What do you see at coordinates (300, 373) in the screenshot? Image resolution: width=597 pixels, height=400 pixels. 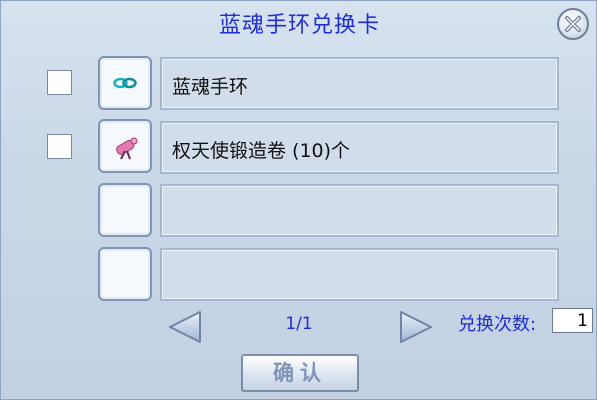 I see `confirm-button: 确认` at bounding box center [300, 373].